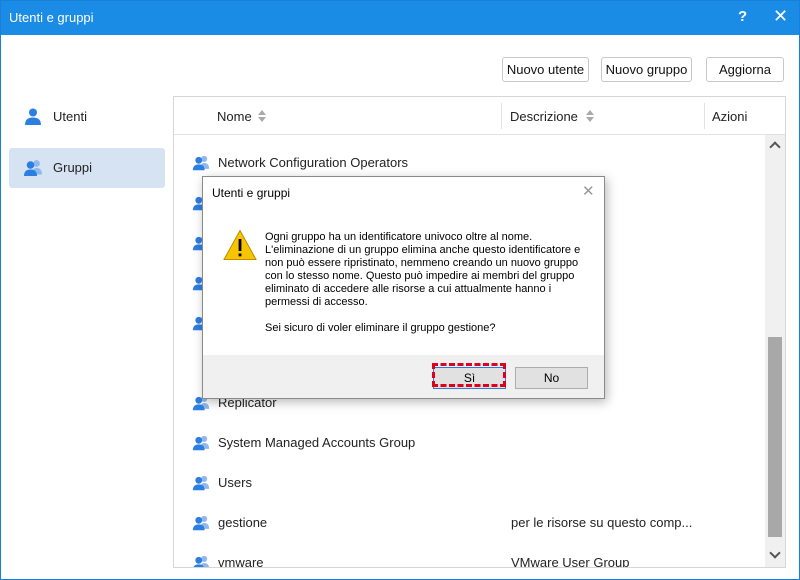 The height and width of the screenshot is (580, 800). I want to click on scroll-down-icon, so click(775, 555).